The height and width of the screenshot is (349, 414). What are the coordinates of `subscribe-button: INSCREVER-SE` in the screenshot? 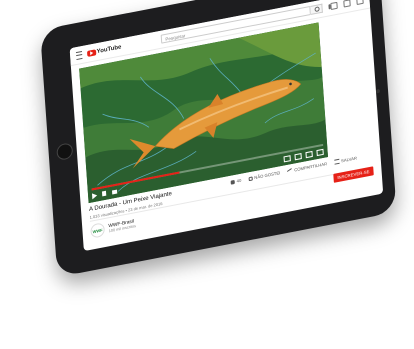 It's located at (353, 174).